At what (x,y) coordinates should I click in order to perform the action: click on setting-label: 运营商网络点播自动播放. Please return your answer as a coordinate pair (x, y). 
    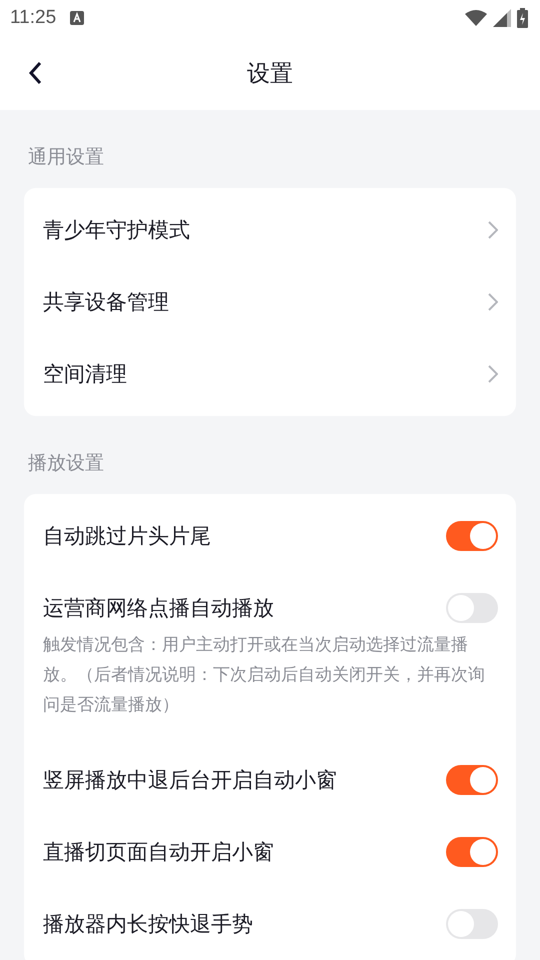
    Looking at the image, I should click on (159, 608).